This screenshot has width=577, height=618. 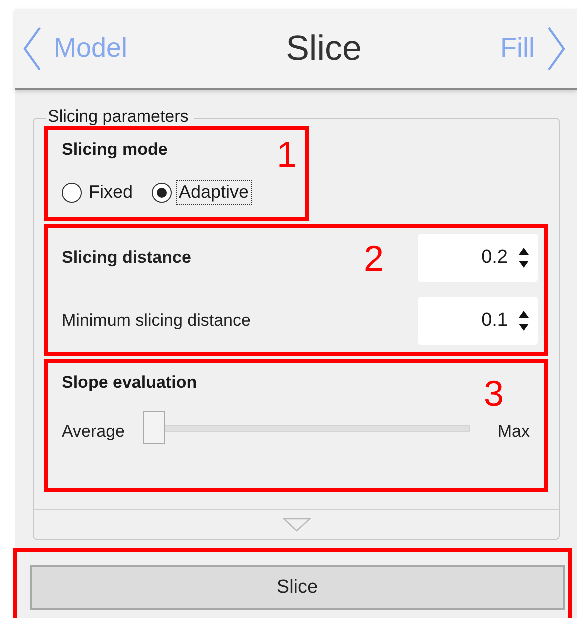 What do you see at coordinates (296, 525) in the screenshot?
I see `triangle-down-icon` at bounding box center [296, 525].